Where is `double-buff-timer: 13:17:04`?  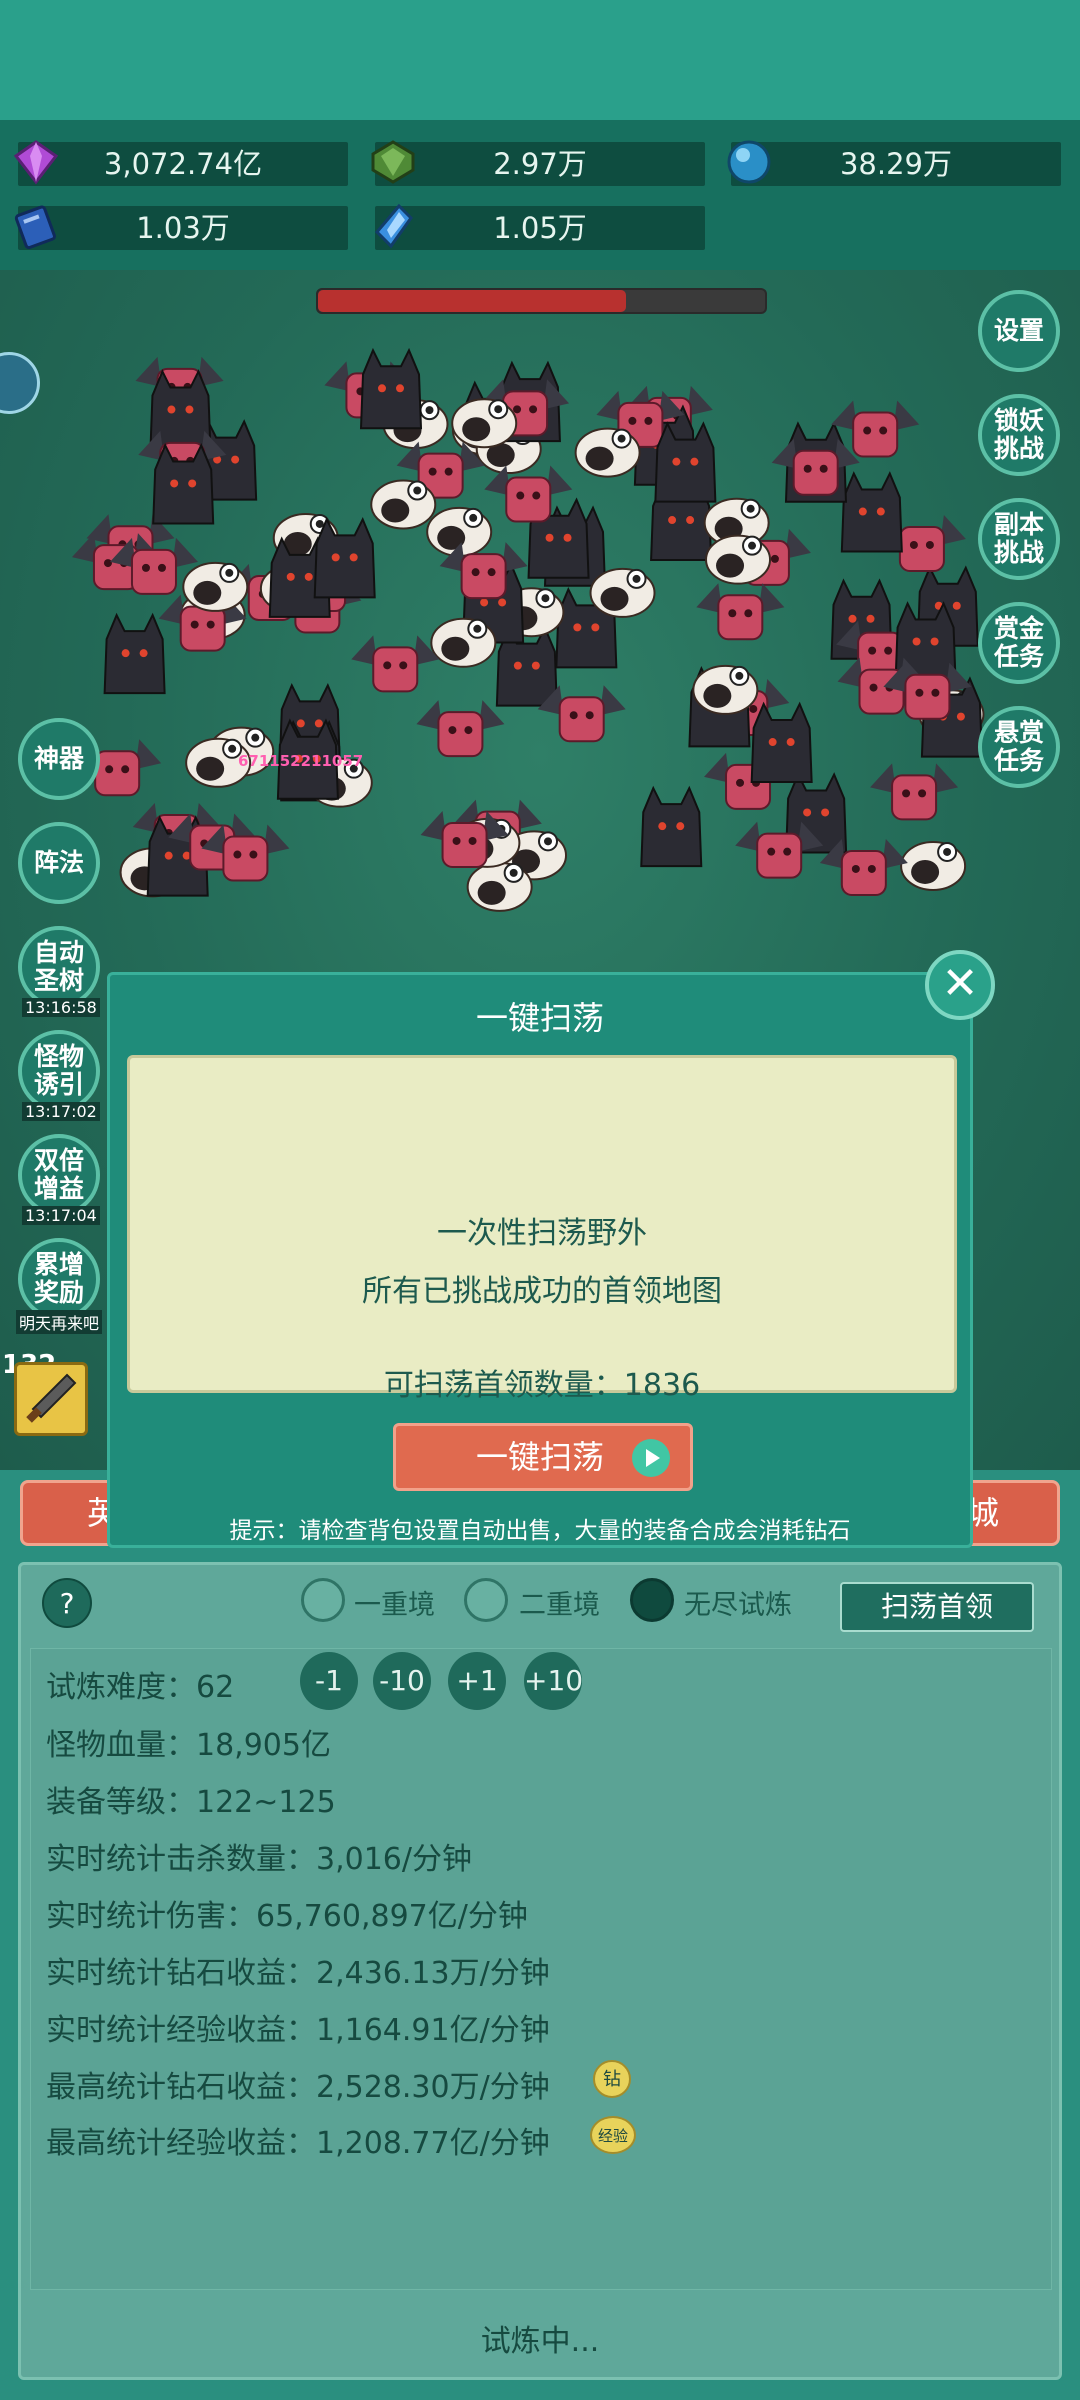 double-buff-timer: 13:17:04 is located at coordinates (61, 1215).